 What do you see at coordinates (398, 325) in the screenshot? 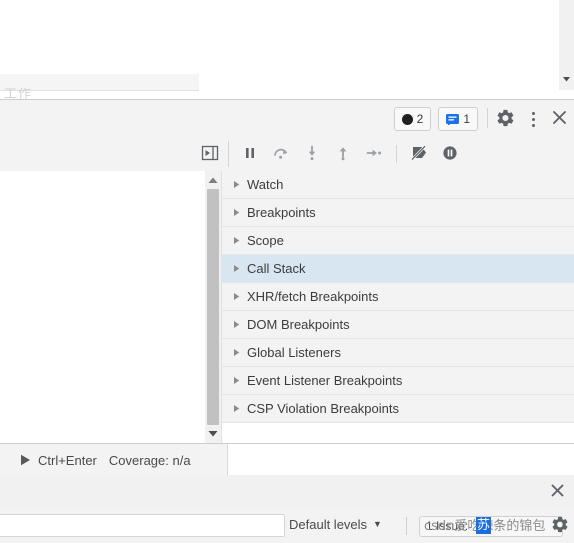
I see `debugger-section-dom-breakpoints: DOM Breakpoints` at bounding box center [398, 325].